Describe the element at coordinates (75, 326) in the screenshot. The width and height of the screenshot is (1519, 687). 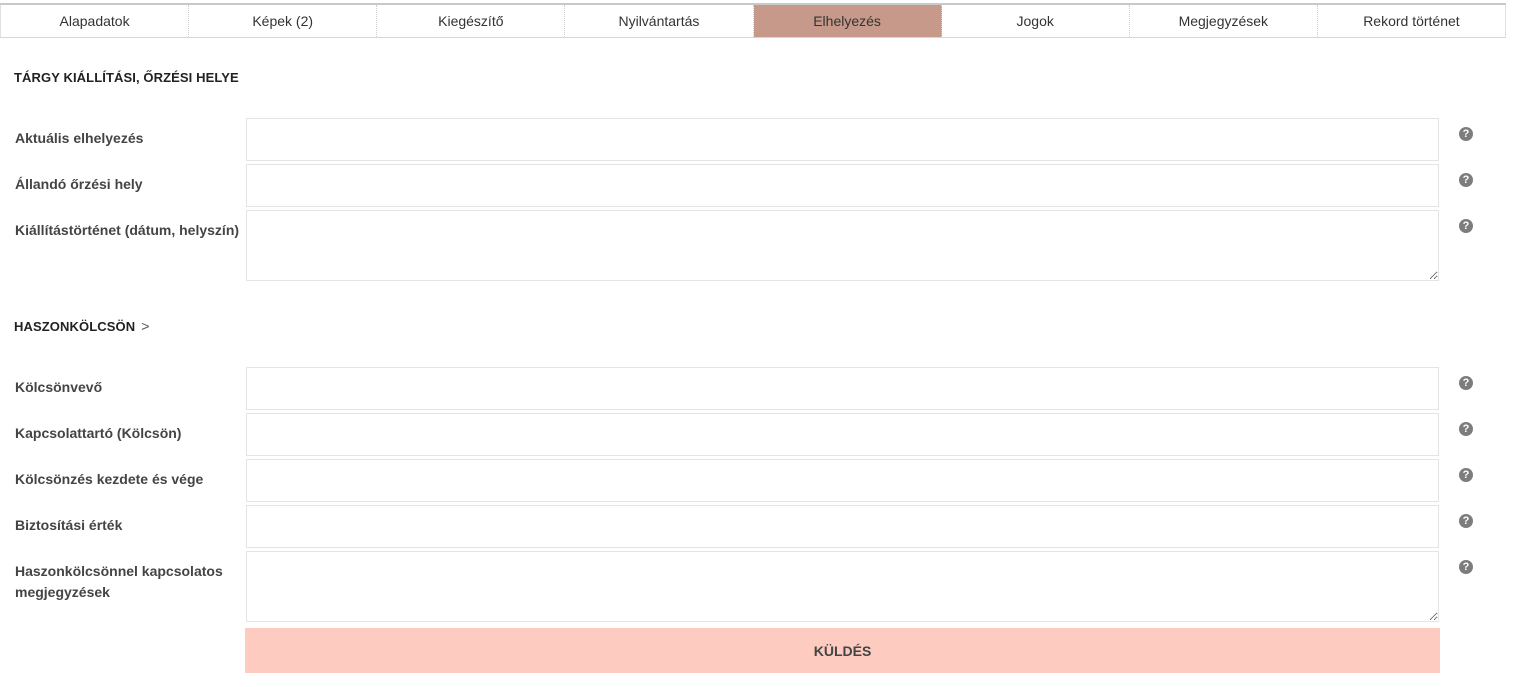
I see `section-title-loan-text: HASZONKÖLCSÖN` at that location.